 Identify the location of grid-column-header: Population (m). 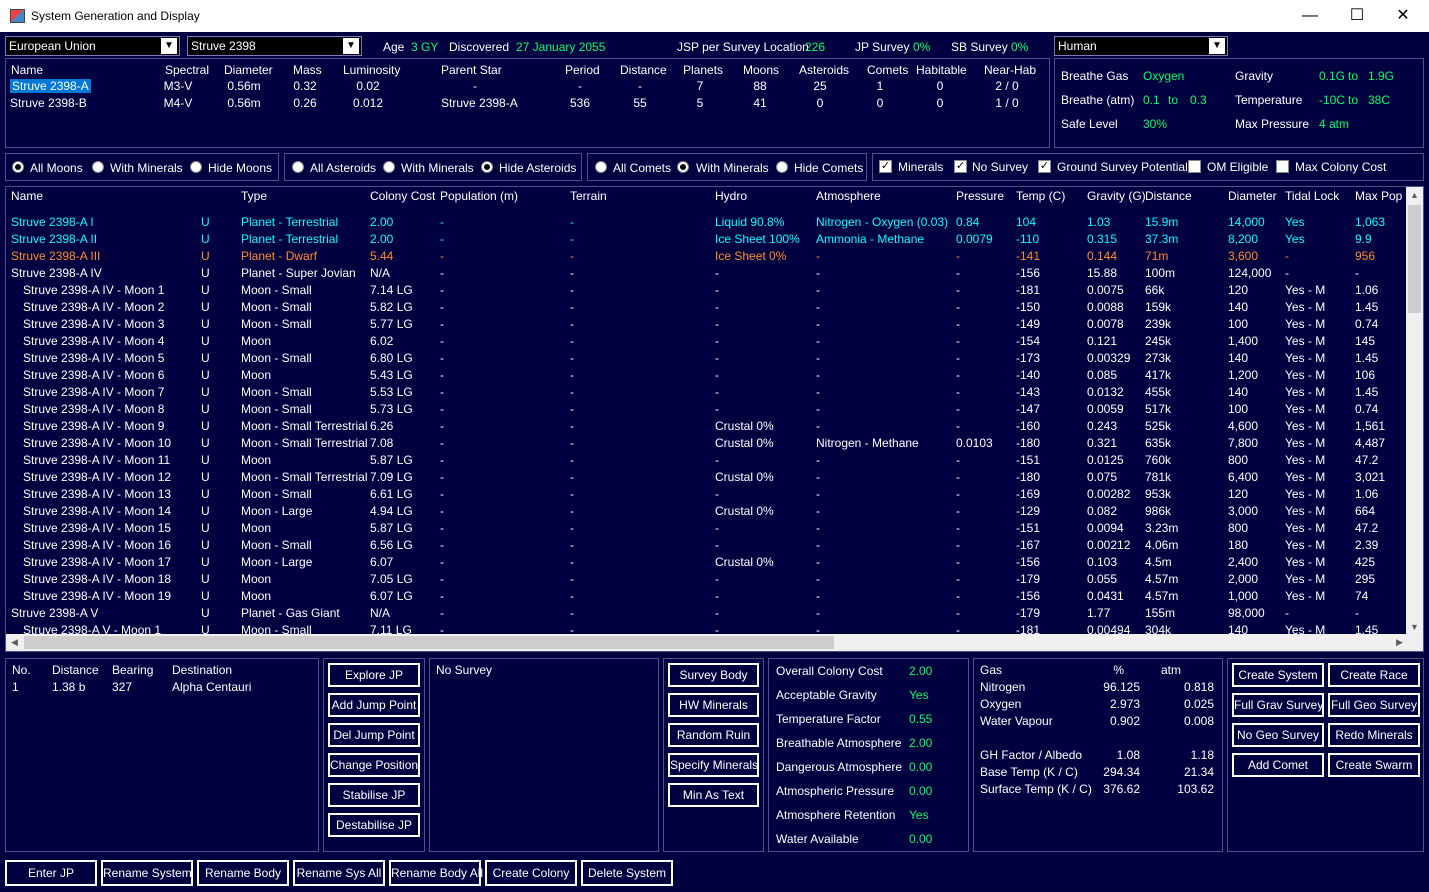
(479, 196).